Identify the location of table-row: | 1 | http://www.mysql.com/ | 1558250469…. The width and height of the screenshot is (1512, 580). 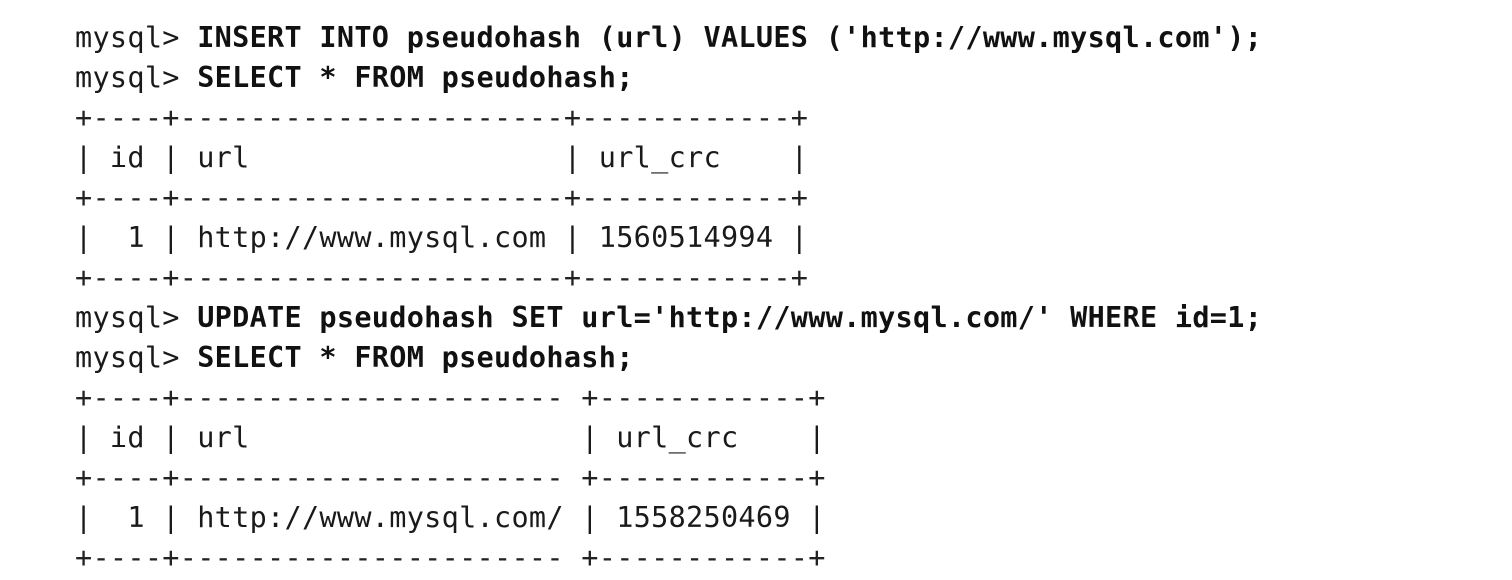
(450, 517).